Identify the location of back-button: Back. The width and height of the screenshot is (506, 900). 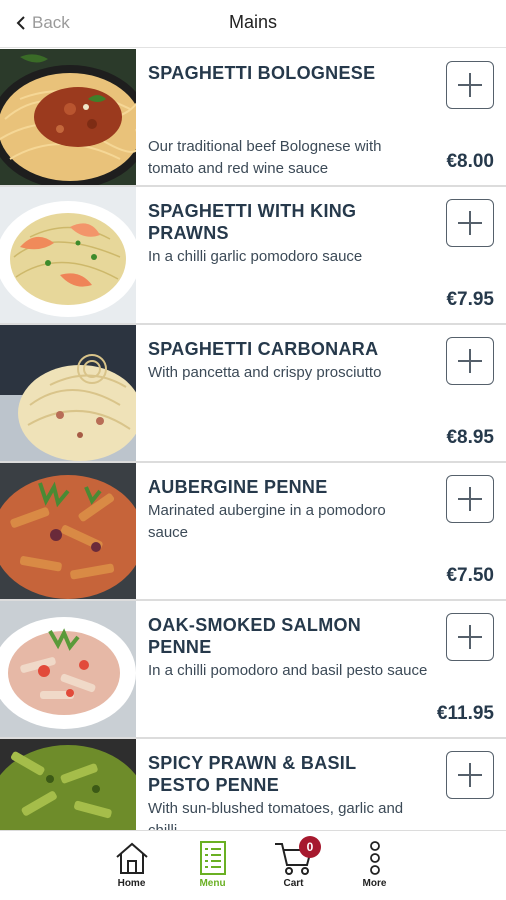
(43, 23).